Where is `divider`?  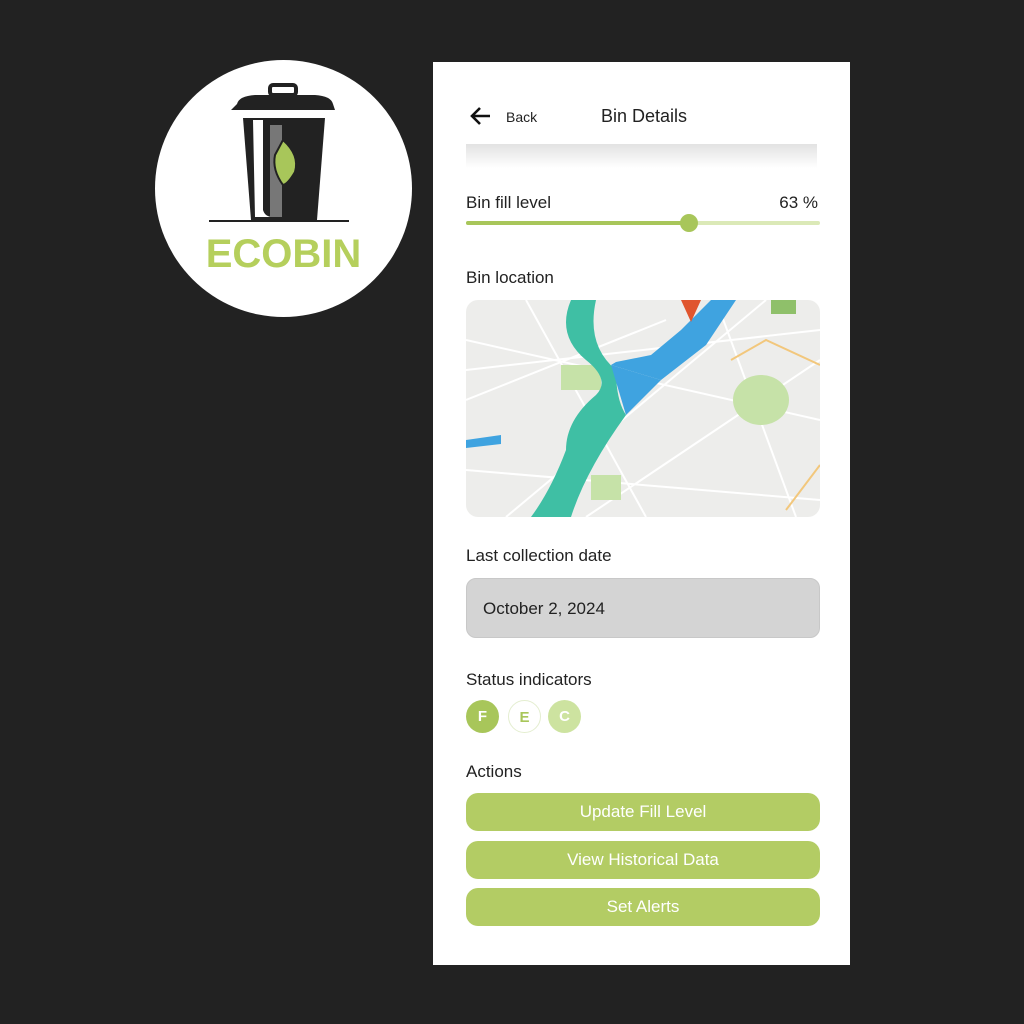 divider is located at coordinates (641, 156).